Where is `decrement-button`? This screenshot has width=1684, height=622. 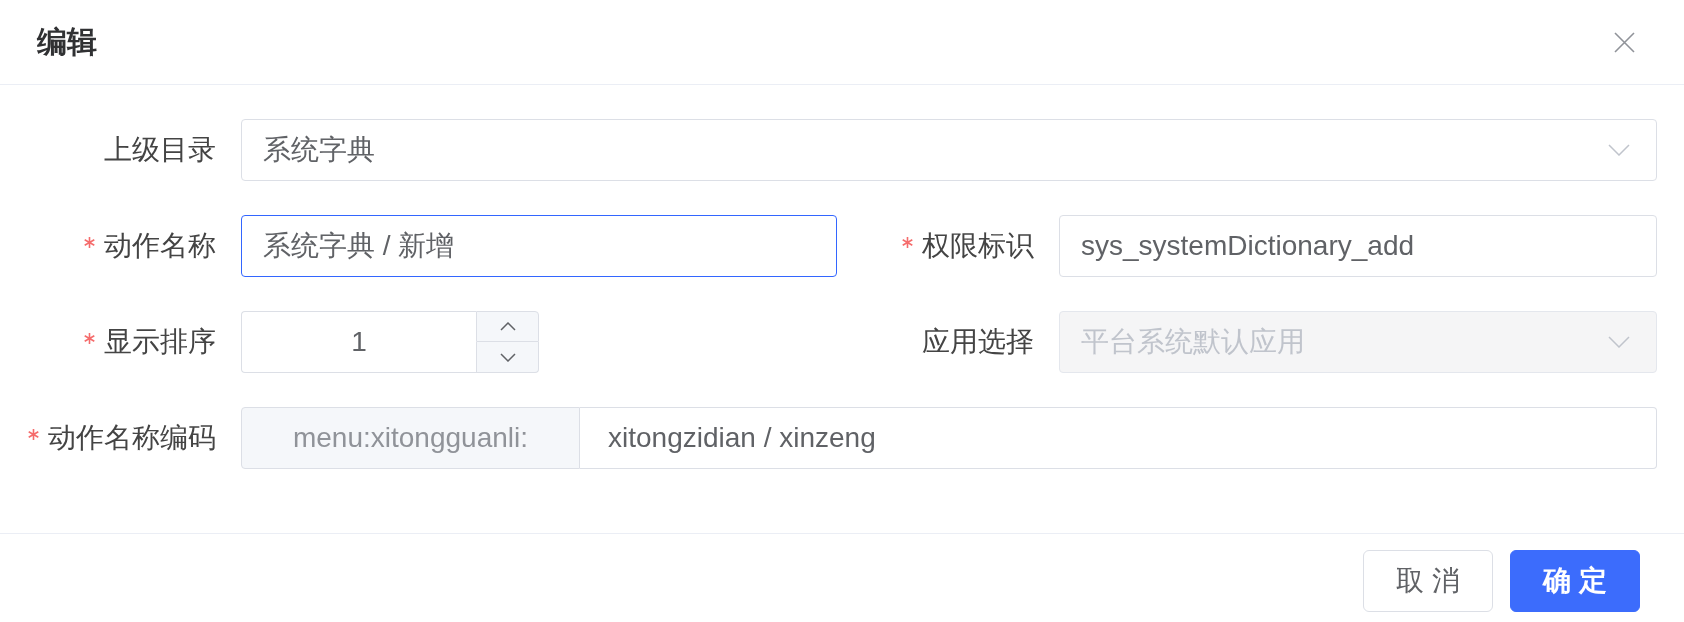 decrement-button is located at coordinates (507, 357).